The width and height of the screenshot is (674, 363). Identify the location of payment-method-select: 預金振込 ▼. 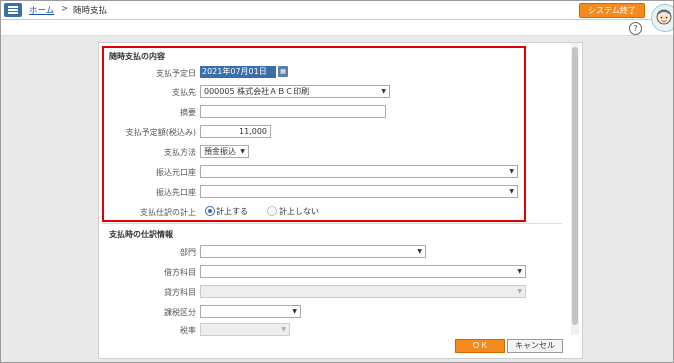
(224, 151).